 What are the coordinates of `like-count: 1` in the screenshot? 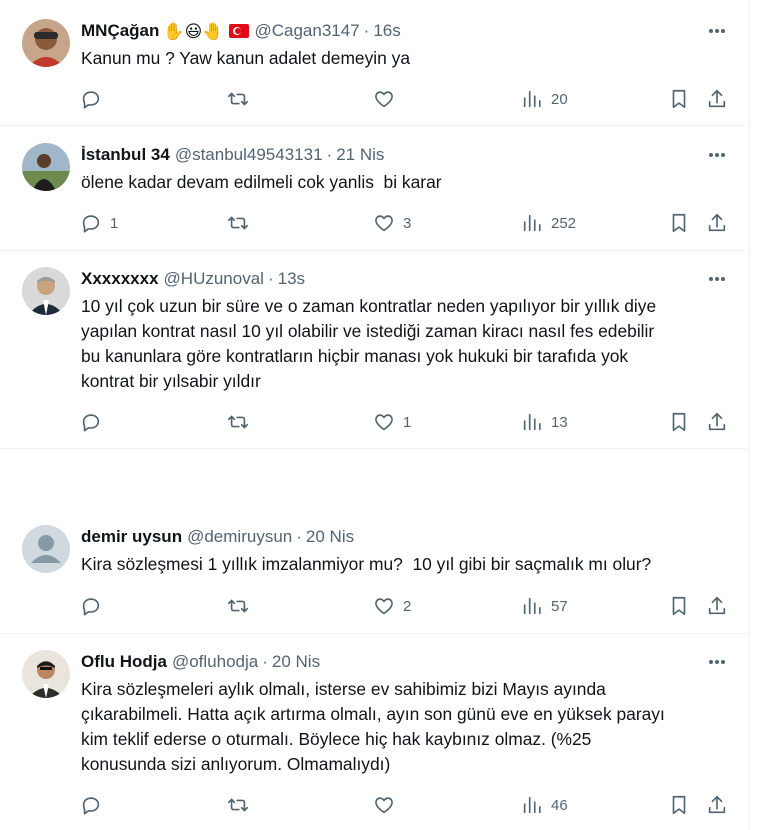 It's located at (407, 422).